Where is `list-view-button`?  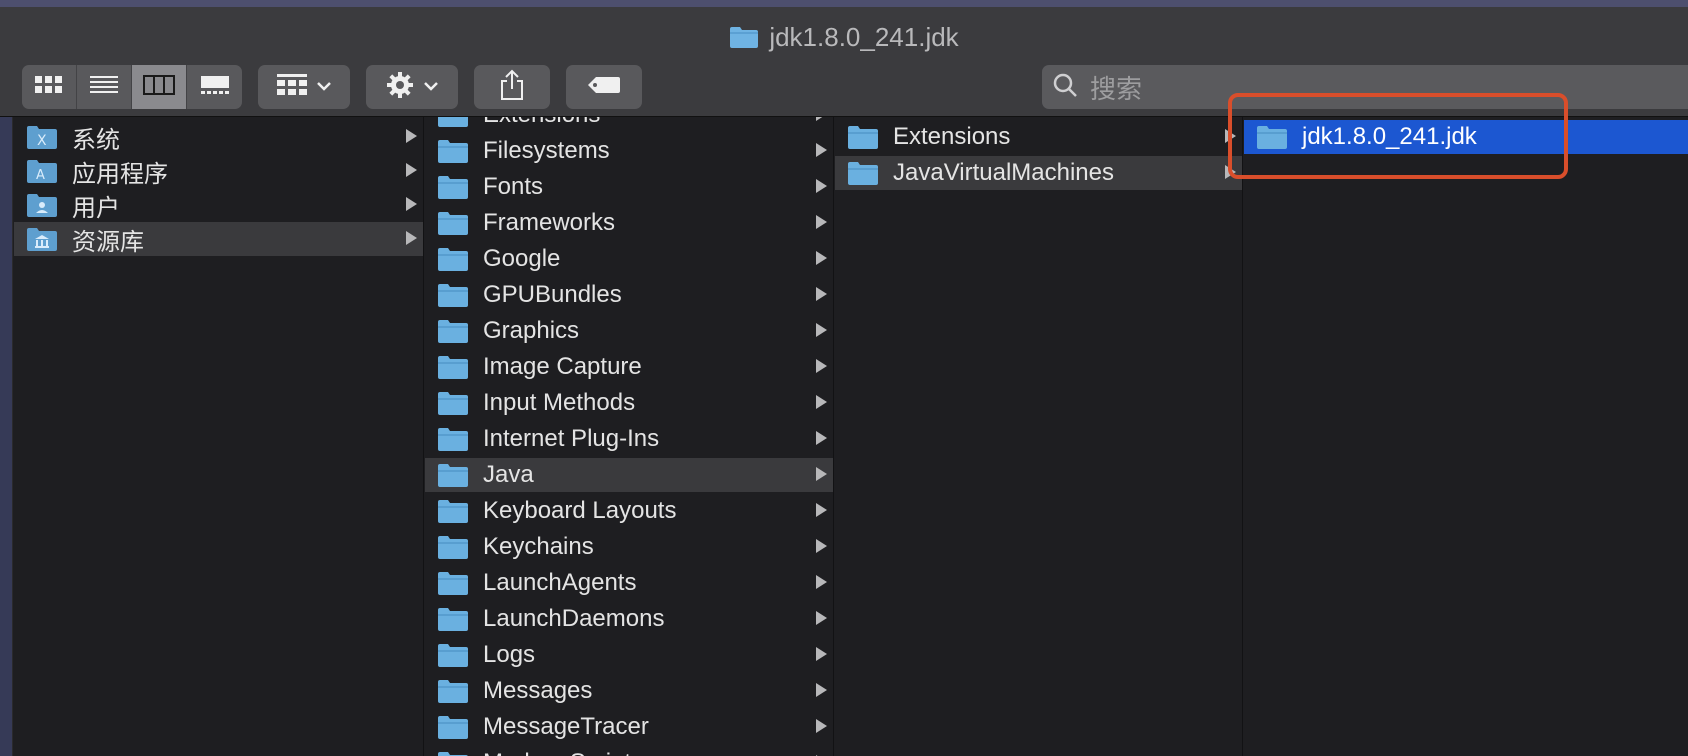
list-view-button is located at coordinates (104, 87).